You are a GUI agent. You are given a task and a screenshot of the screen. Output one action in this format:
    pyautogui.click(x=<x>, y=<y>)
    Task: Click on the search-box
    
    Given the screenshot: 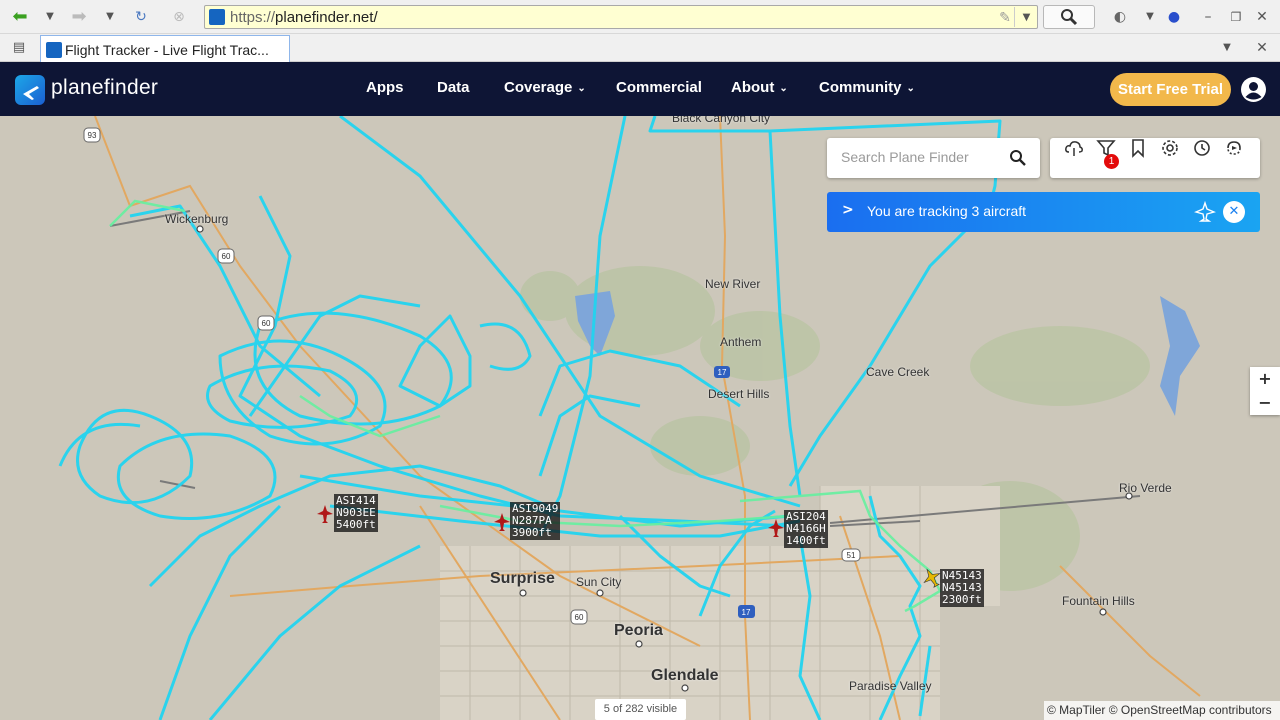 What is the action you would take?
    pyautogui.click(x=933, y=158)
    